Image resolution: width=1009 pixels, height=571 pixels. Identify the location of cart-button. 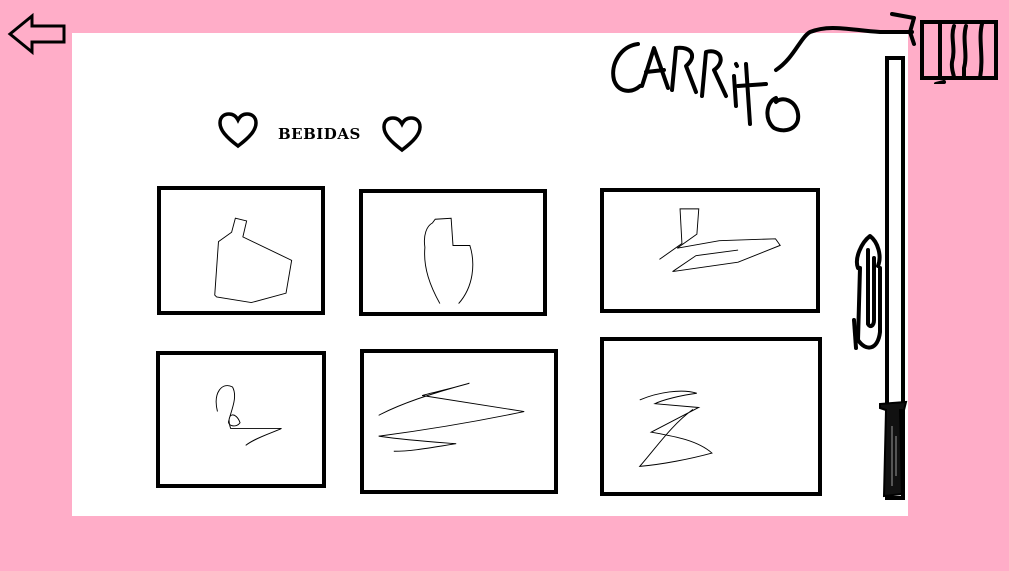
(959, 52).